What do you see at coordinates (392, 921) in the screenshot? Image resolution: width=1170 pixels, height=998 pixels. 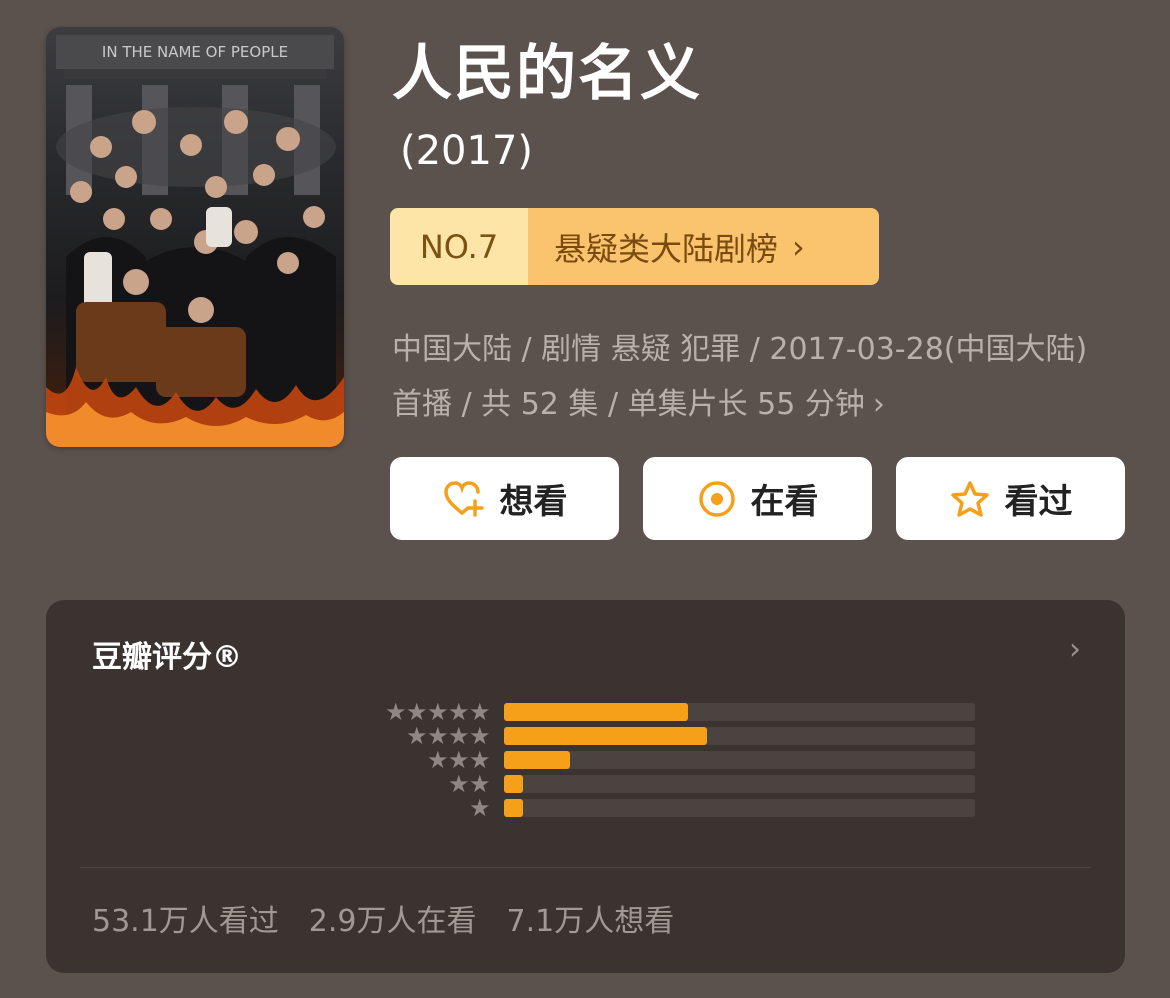 I see `watching-count: 2.9万人在看` at bounding box center [392, 921].